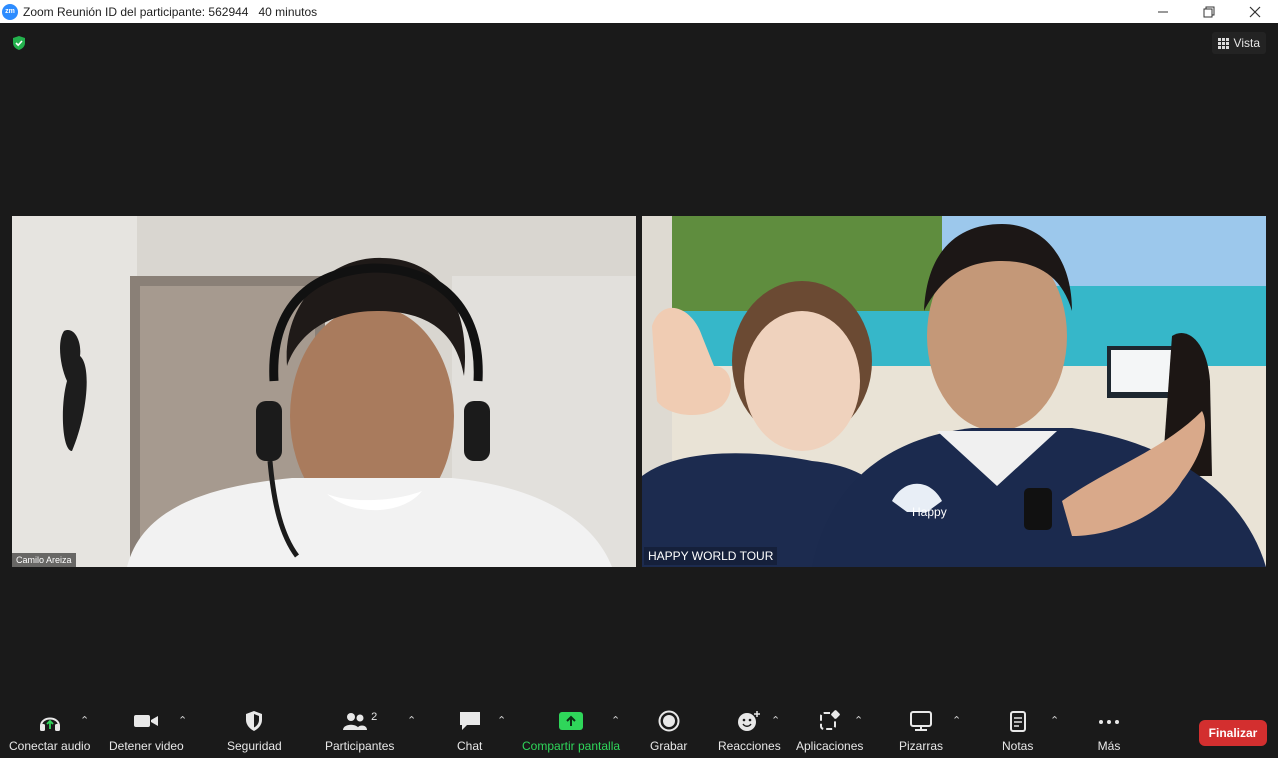 The image size is (1278, 758). I want to click on participants-options-chevron-up-icon: ⌃, so click(411, 720).